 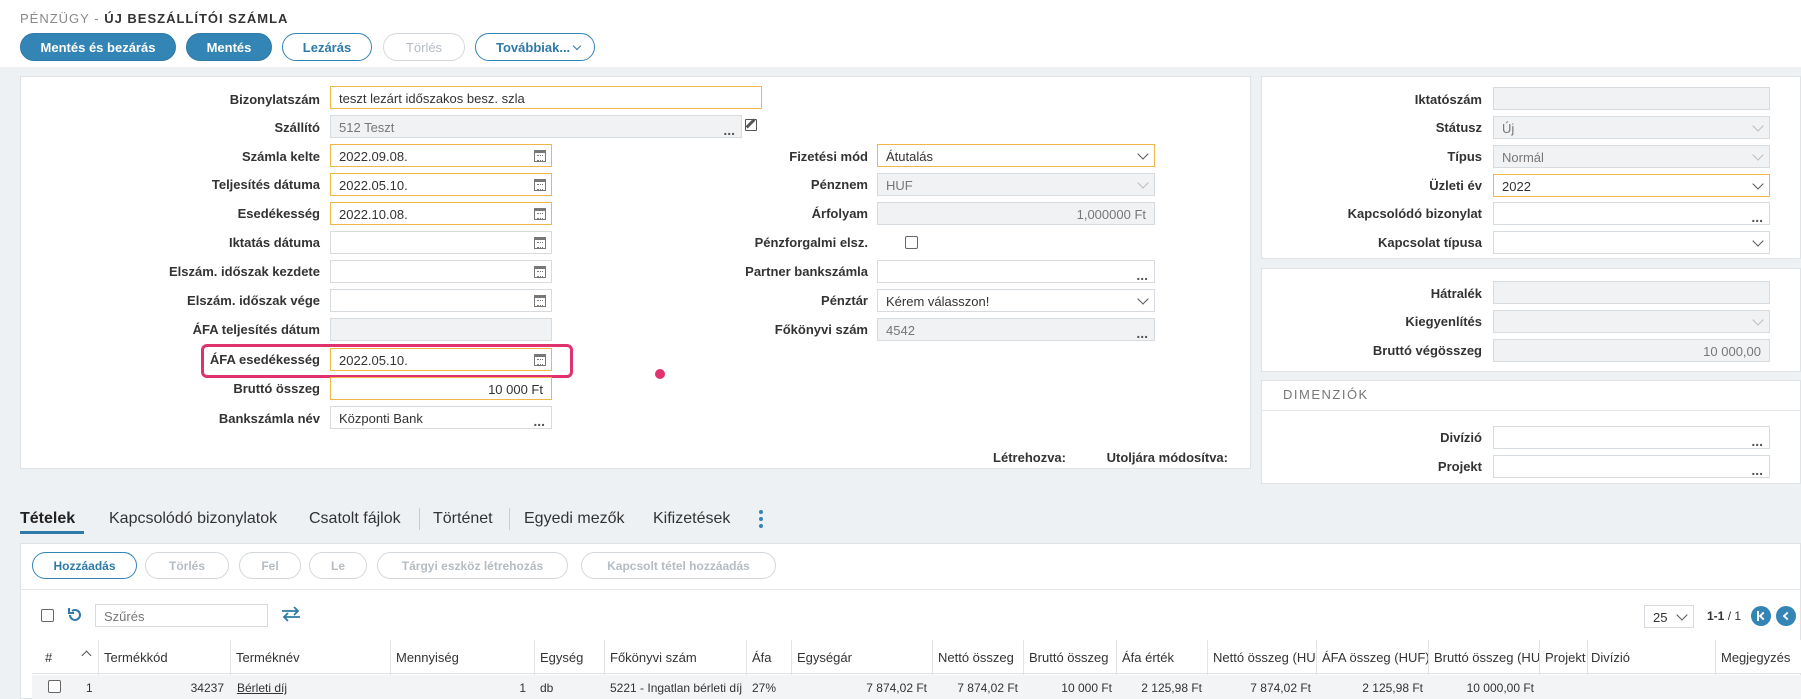 I want to click on tab-egyedi-mezok: Egyedi mezők, so click(x=574, y=519).